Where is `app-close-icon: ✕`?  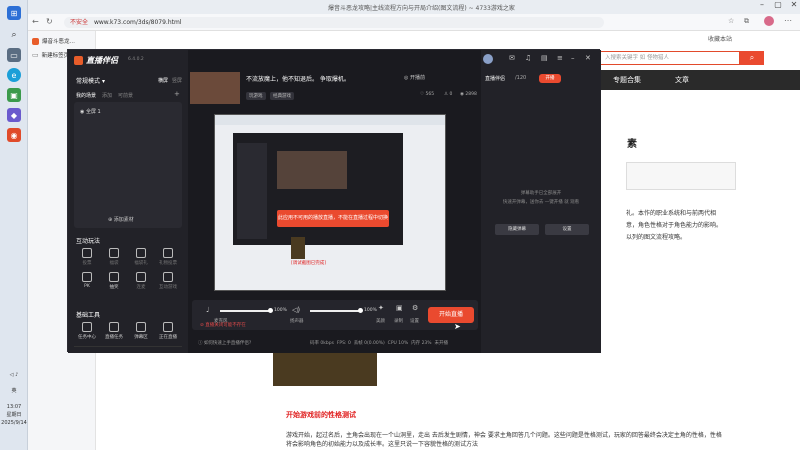
app-close-icon: ✕ is located at coordinates (588, 58).